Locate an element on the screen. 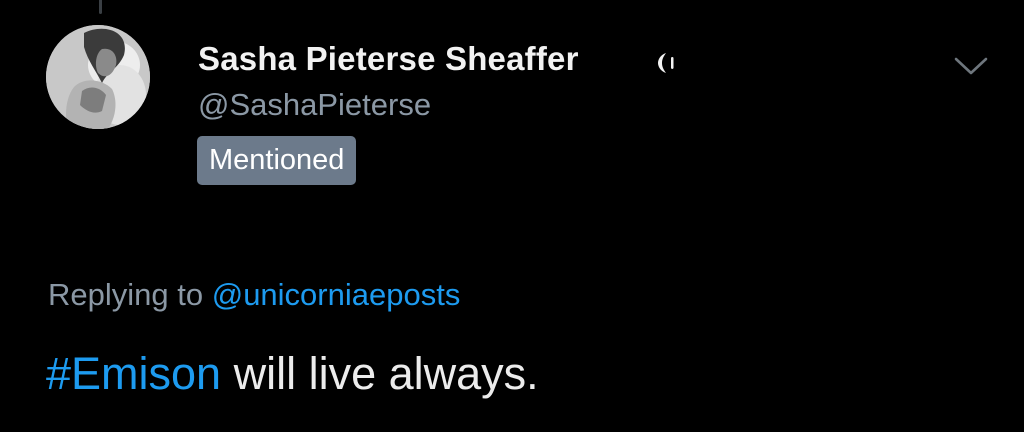  thread-connector-line is located at coordinates (100, 7).